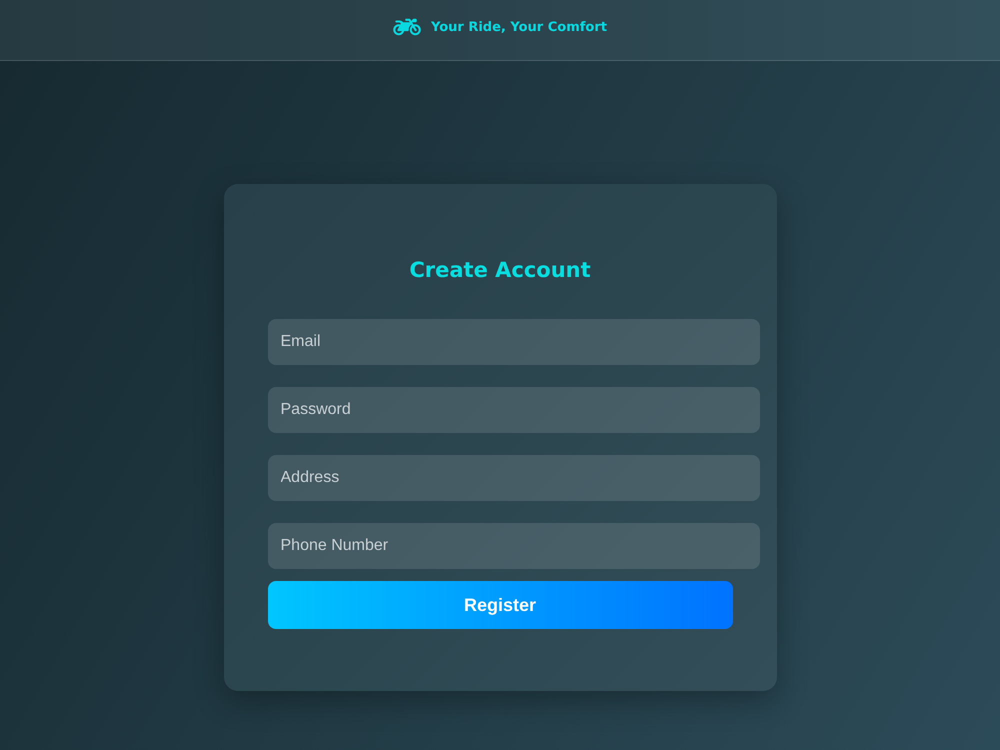 The width and height of the screenshot is (1000, 750). Describe the element at coordinates (500, 270) in the screenshot. I see `form-title: Create Account` at that location.